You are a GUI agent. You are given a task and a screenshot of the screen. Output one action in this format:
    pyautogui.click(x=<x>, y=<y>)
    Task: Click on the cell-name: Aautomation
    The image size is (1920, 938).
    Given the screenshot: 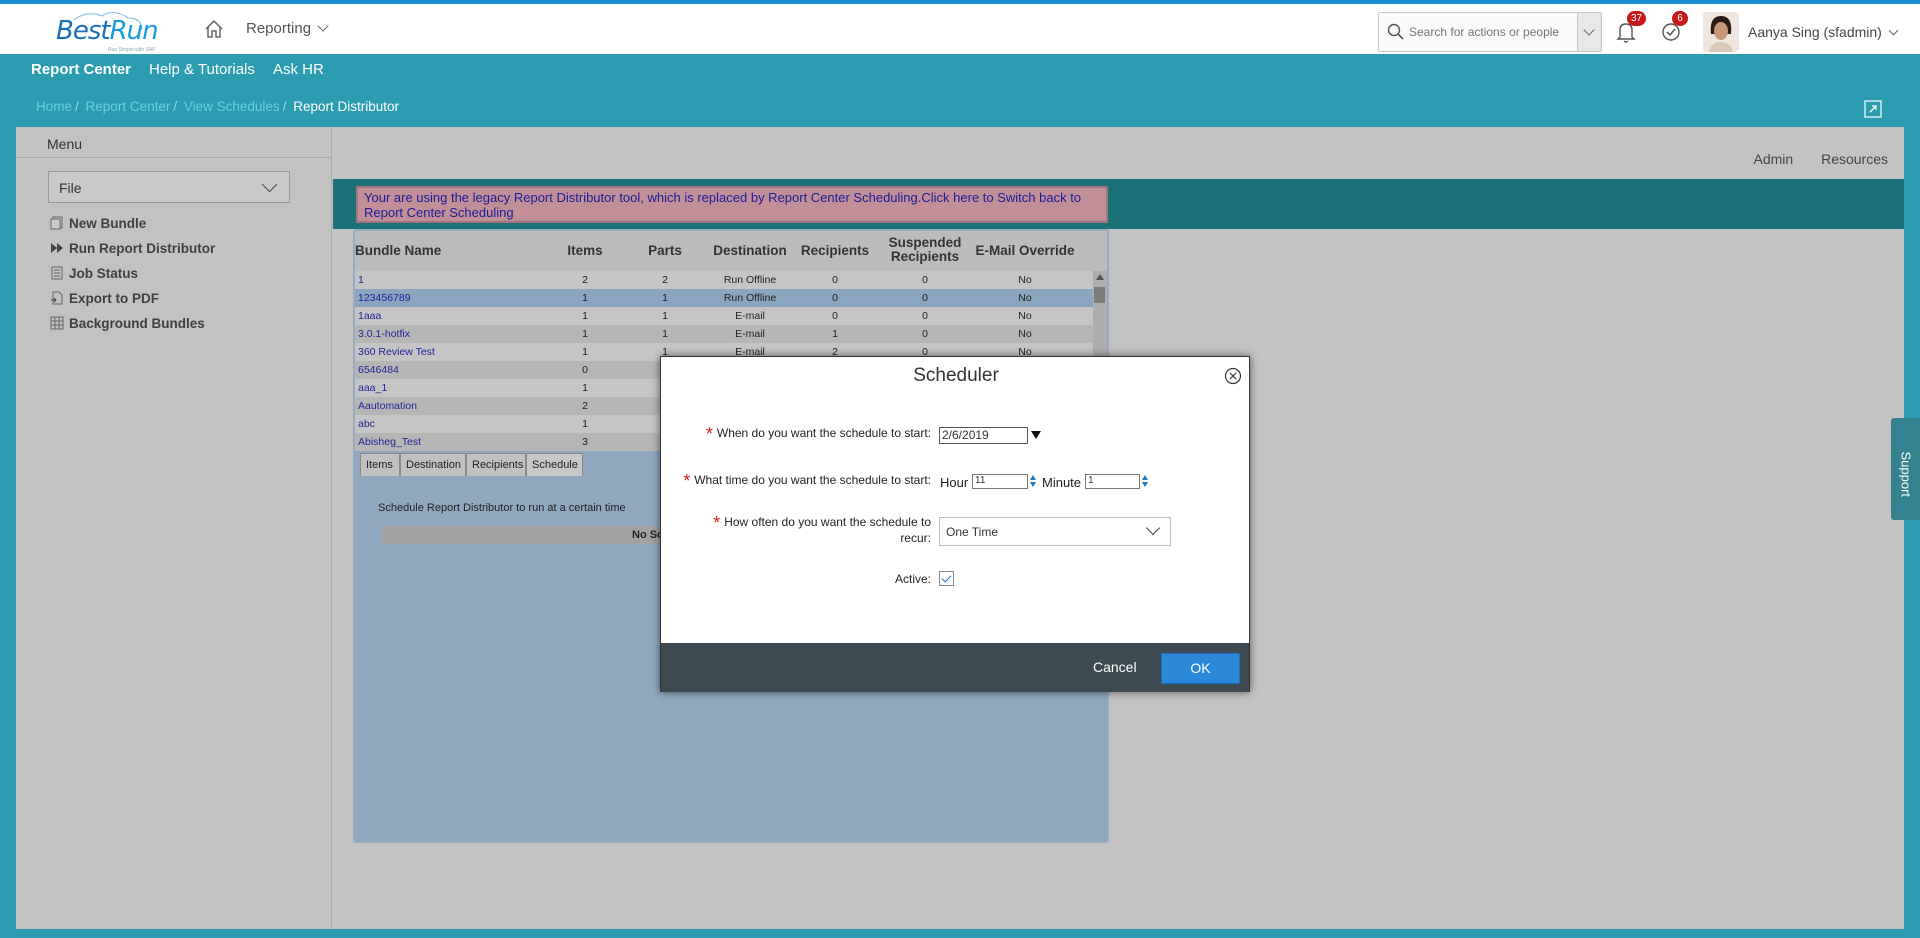 What is the action you would take?
    pyautogui.click(x=387, y=406)
    